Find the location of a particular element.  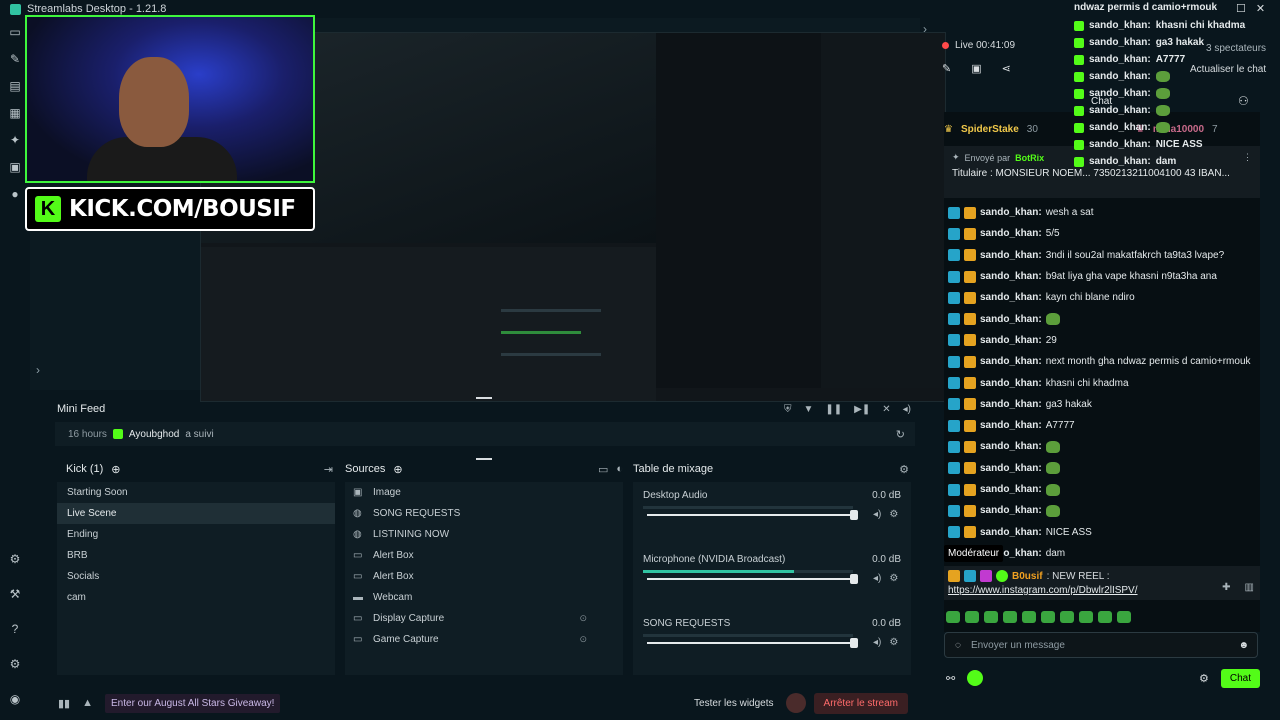

source-item: ▭ Game Capture ⊙ is located at coordinates (484, 639).